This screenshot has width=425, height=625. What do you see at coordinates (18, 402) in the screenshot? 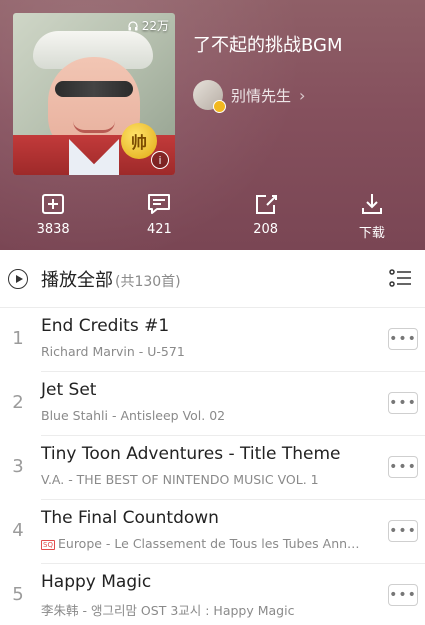
I see `song-index: 2` at bounding box center [18, 402].